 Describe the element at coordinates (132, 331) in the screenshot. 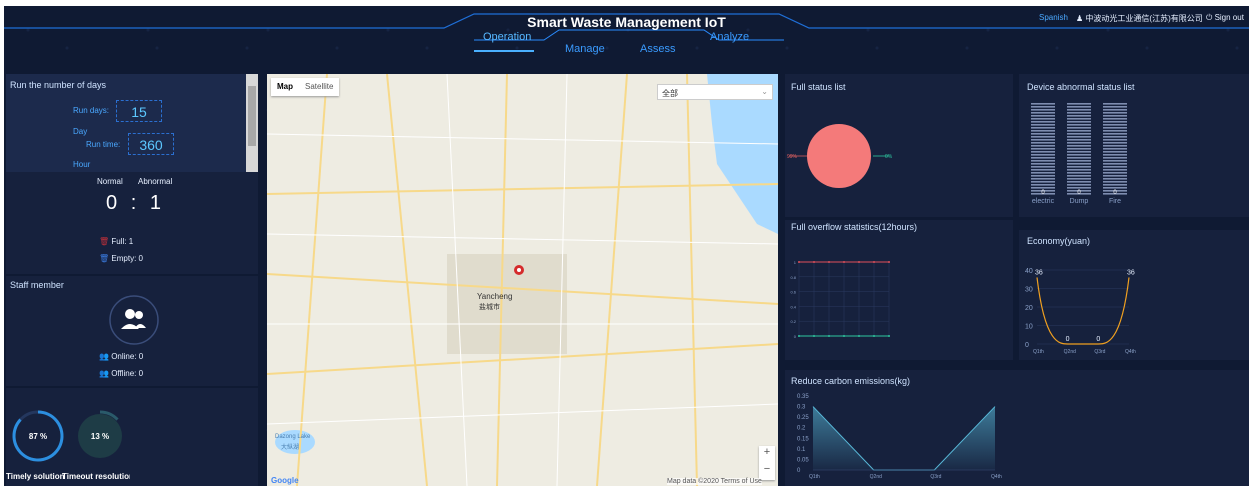

I see `staff-panel: Staff member 👥 Online: 0 👥 Offline: 0` at that location.